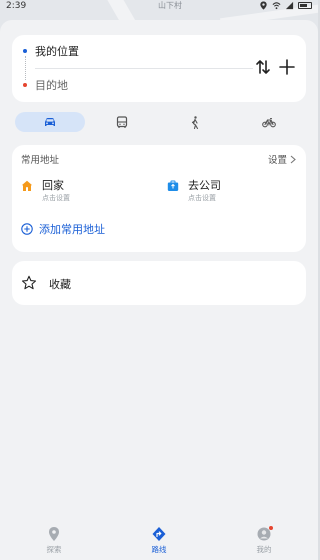 This screenshot has width=320, height=560. Describe the element at coordinates (276, 6) in the screenshot. I see `wifi-icon` at that location.